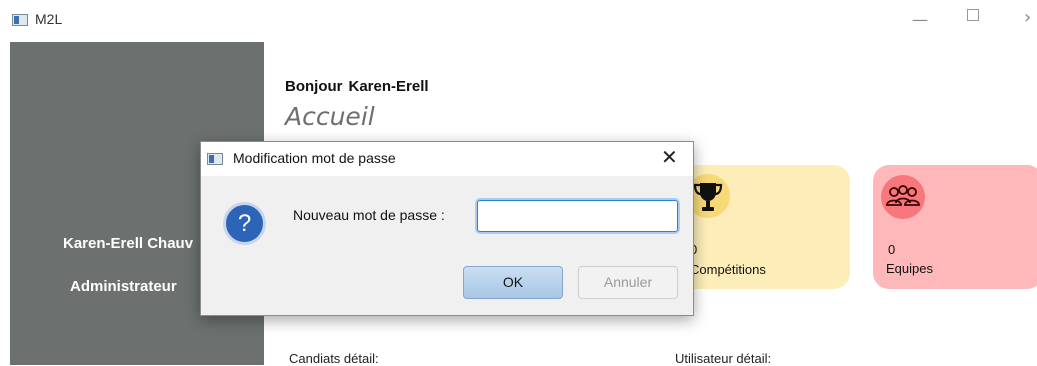 This screenshot has width=1037, height=366. What do you see at coordinates (128, 243) in the screenshot?
I see `sidebar-user-name: Karen-Erell Chauv` at bounding box center [128, 243].